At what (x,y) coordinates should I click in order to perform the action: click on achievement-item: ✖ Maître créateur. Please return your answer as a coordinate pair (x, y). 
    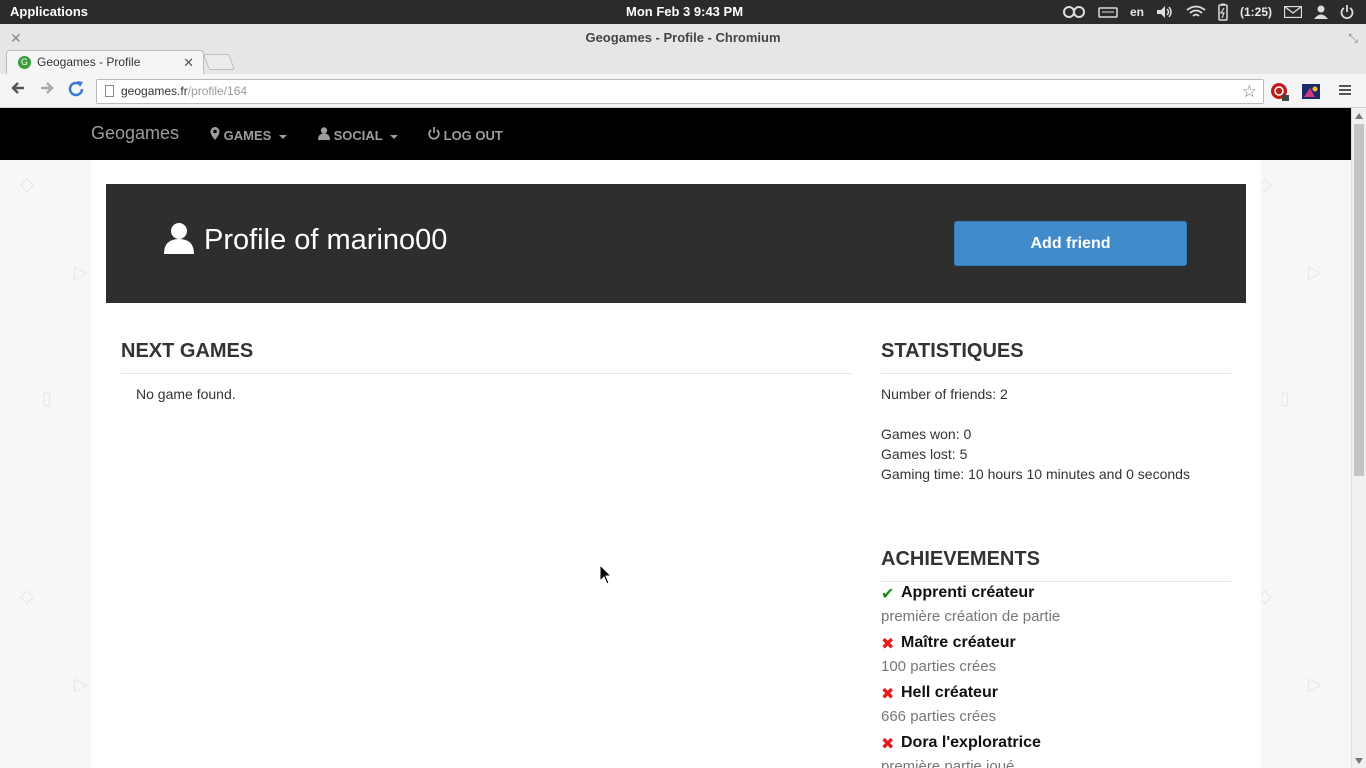
    Looking at the image, I should click on (948, 643).